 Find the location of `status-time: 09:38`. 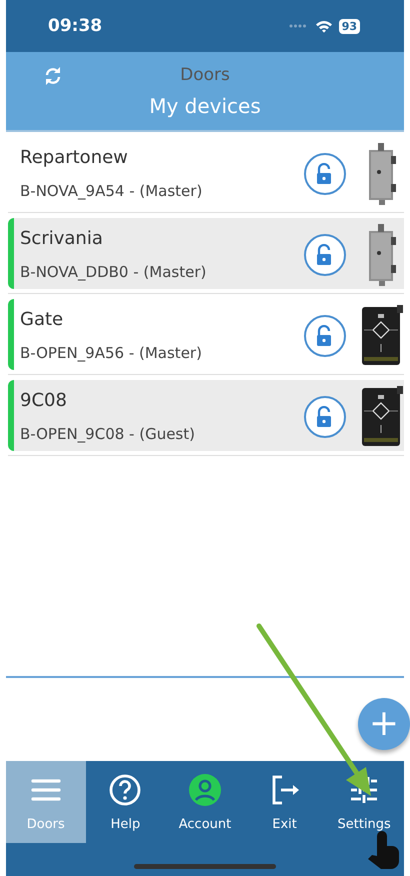

status-time: 09:38 is located at coordinates (76, 26).